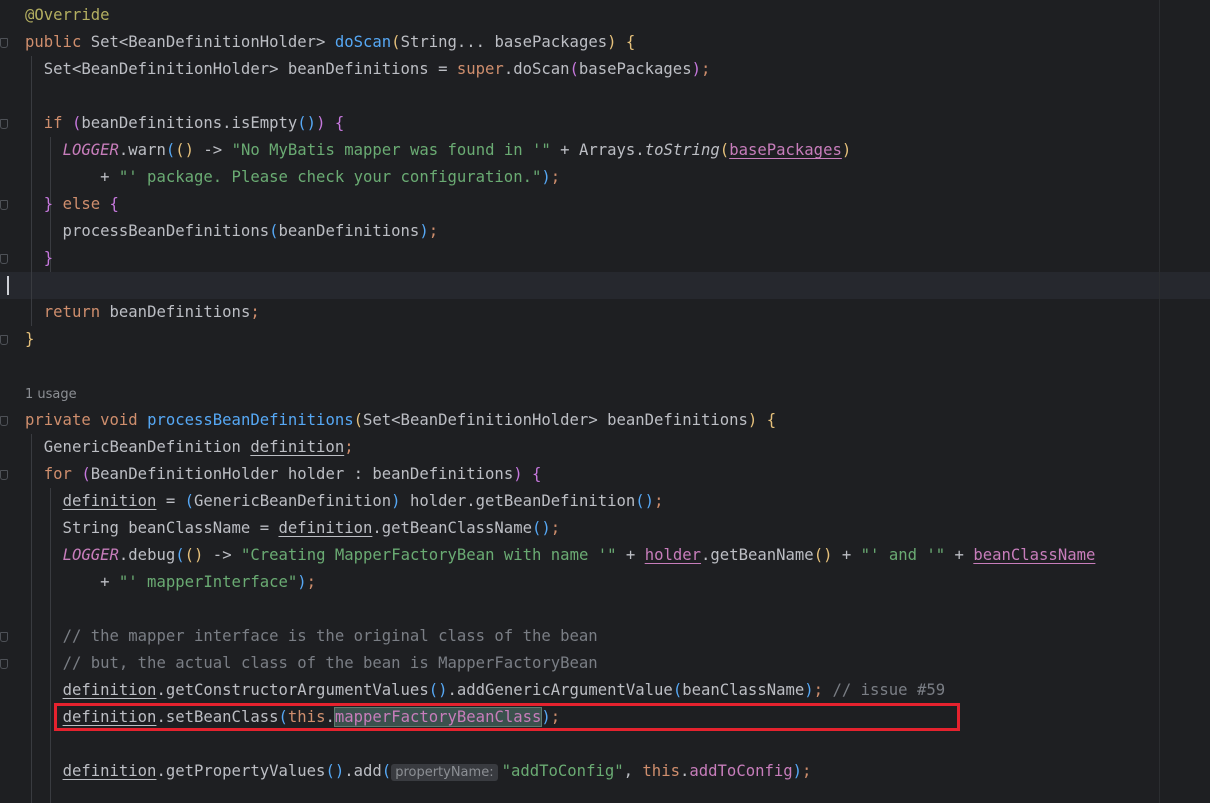  Describe the element at coordinates (213, 150) in the screenshot. I see `code-token: ->` at that location.